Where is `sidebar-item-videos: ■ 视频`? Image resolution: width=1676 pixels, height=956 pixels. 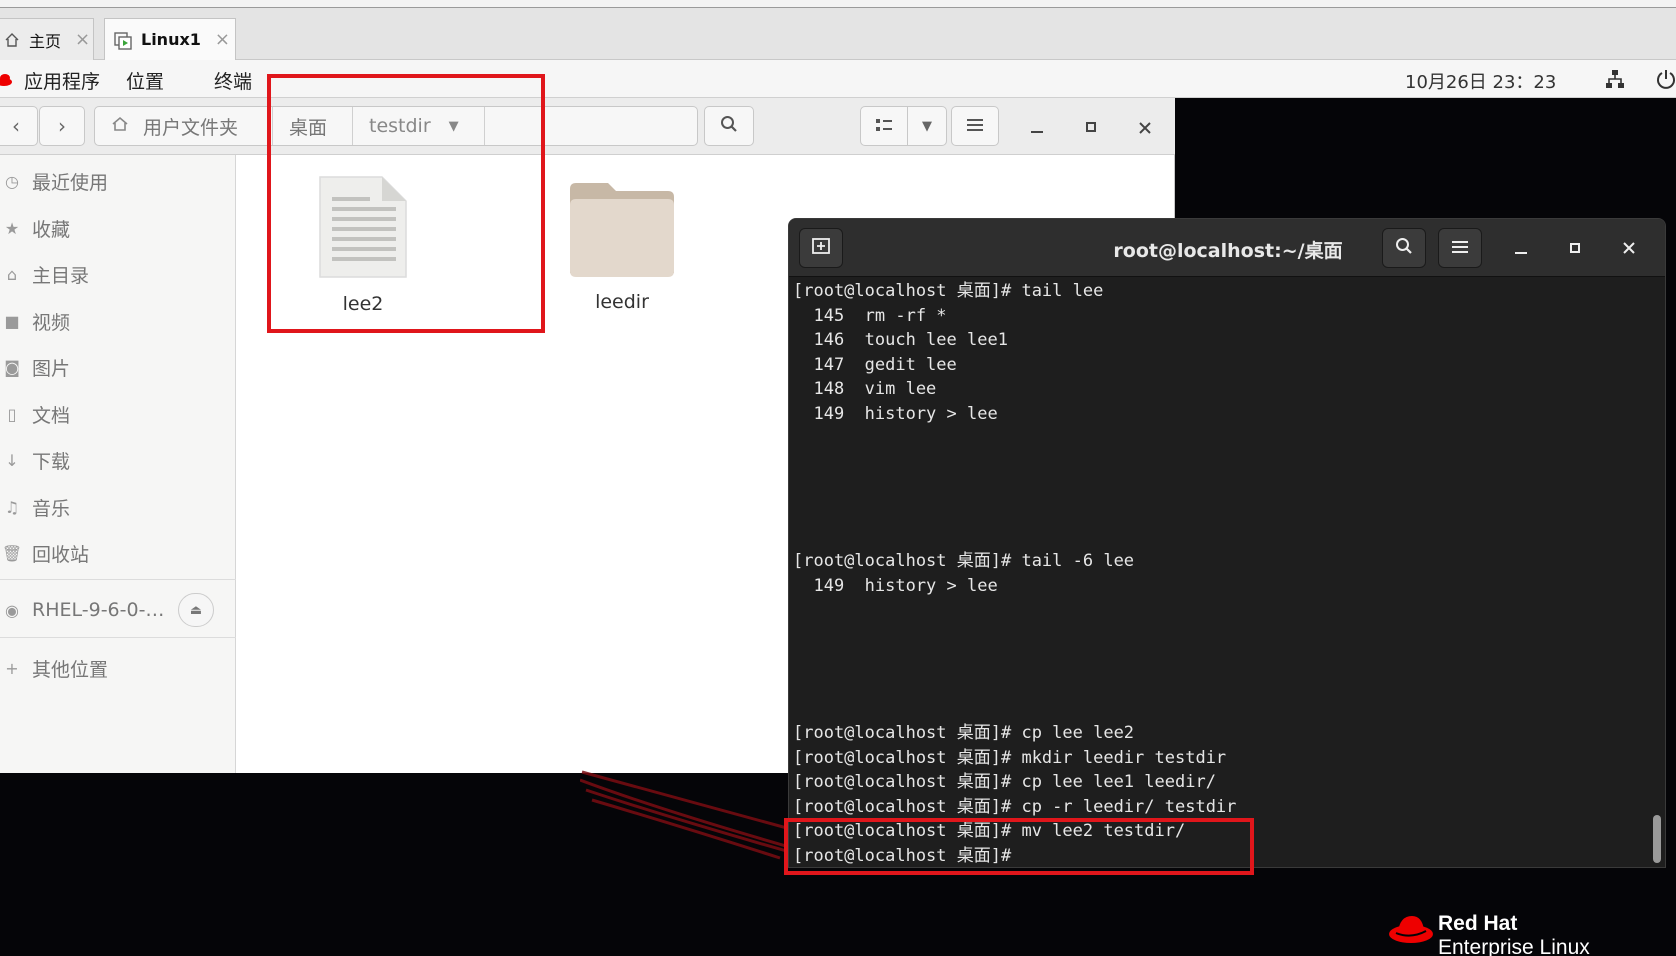 sidebar-item-videos: ■ 视频 is located at coordinates (118, 321).